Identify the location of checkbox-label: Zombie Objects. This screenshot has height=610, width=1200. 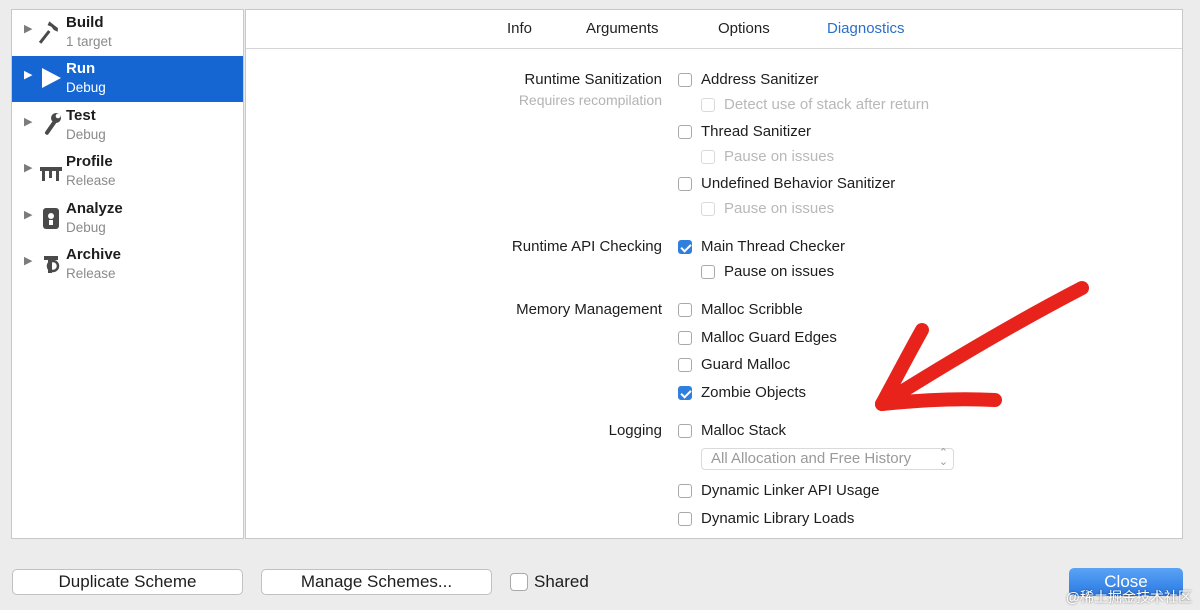
(754, 392).